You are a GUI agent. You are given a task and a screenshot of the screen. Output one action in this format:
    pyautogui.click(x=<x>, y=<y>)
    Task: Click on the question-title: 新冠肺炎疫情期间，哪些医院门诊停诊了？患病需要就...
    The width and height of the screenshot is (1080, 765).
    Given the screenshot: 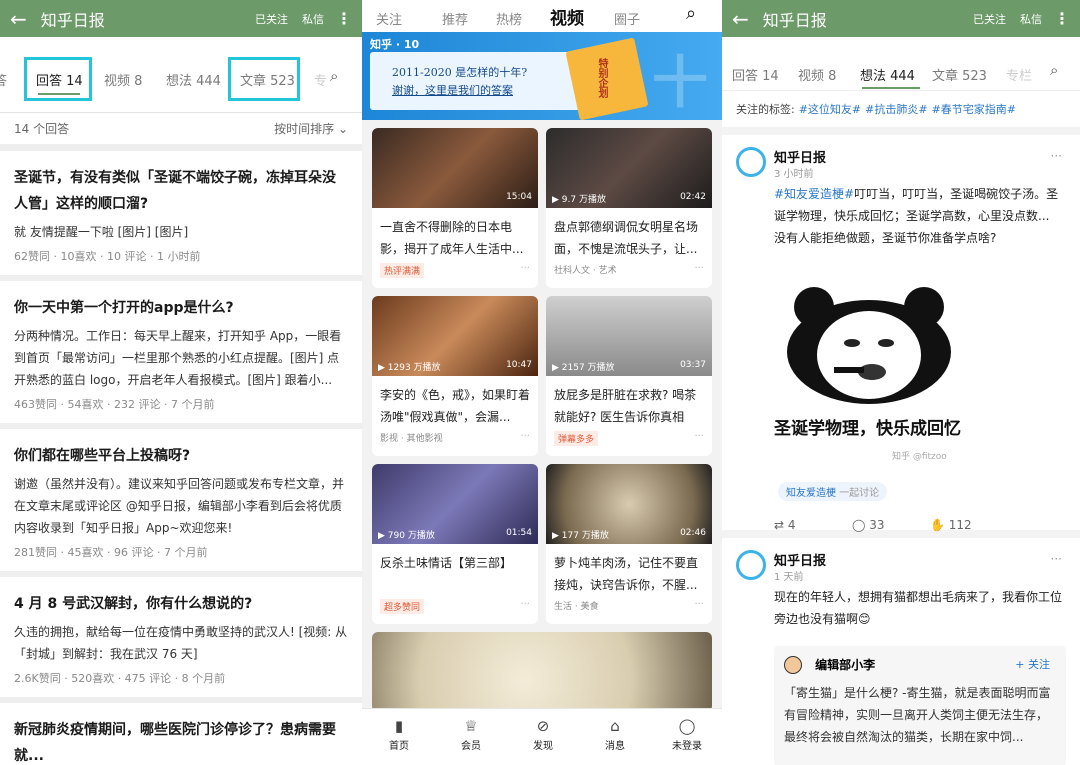 What is the action you would take?
    pyautogui.click(x=181, y=741)
    